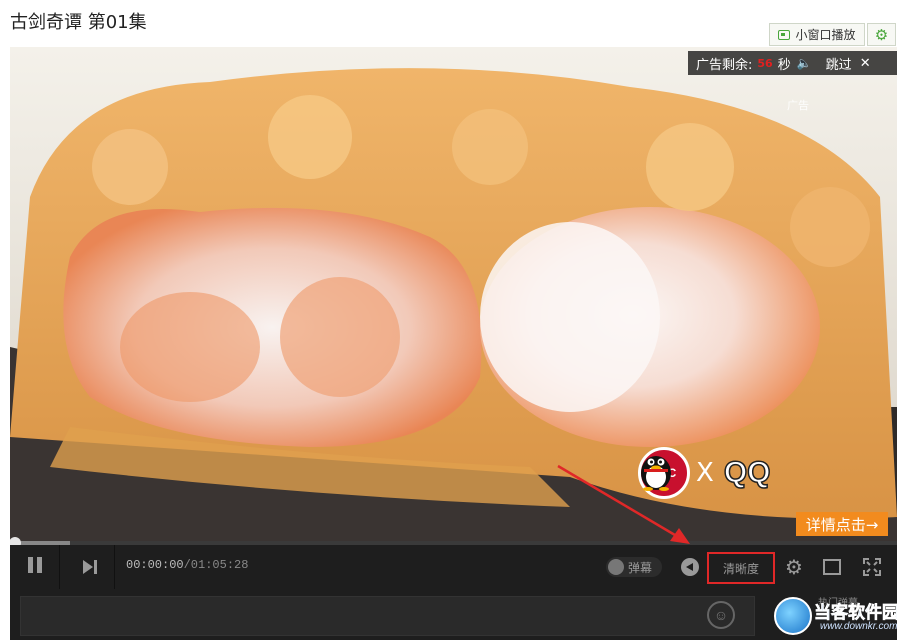  Describe the element at coordinates (387, 616) in the screenshot. I see `danmu-input` at that location.